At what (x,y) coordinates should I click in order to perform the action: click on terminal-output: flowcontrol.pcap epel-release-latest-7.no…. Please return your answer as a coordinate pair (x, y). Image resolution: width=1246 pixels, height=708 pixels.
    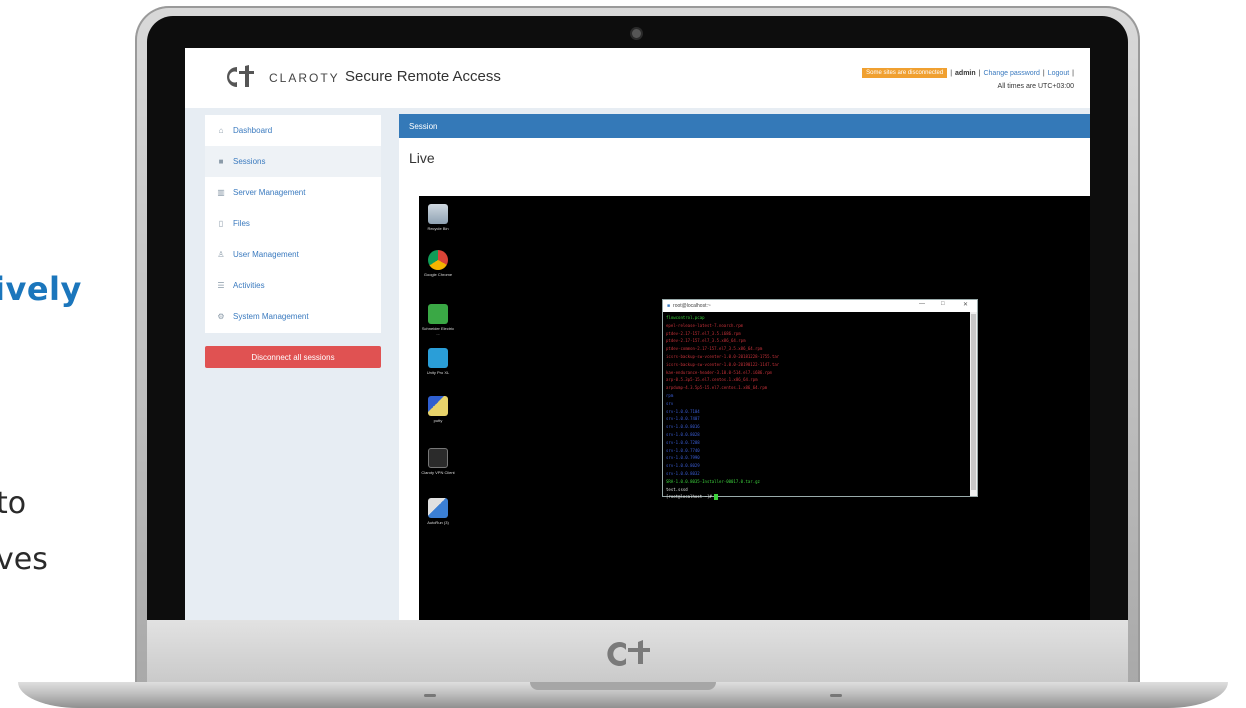
    Looking at the image, I should click on (816, 407).